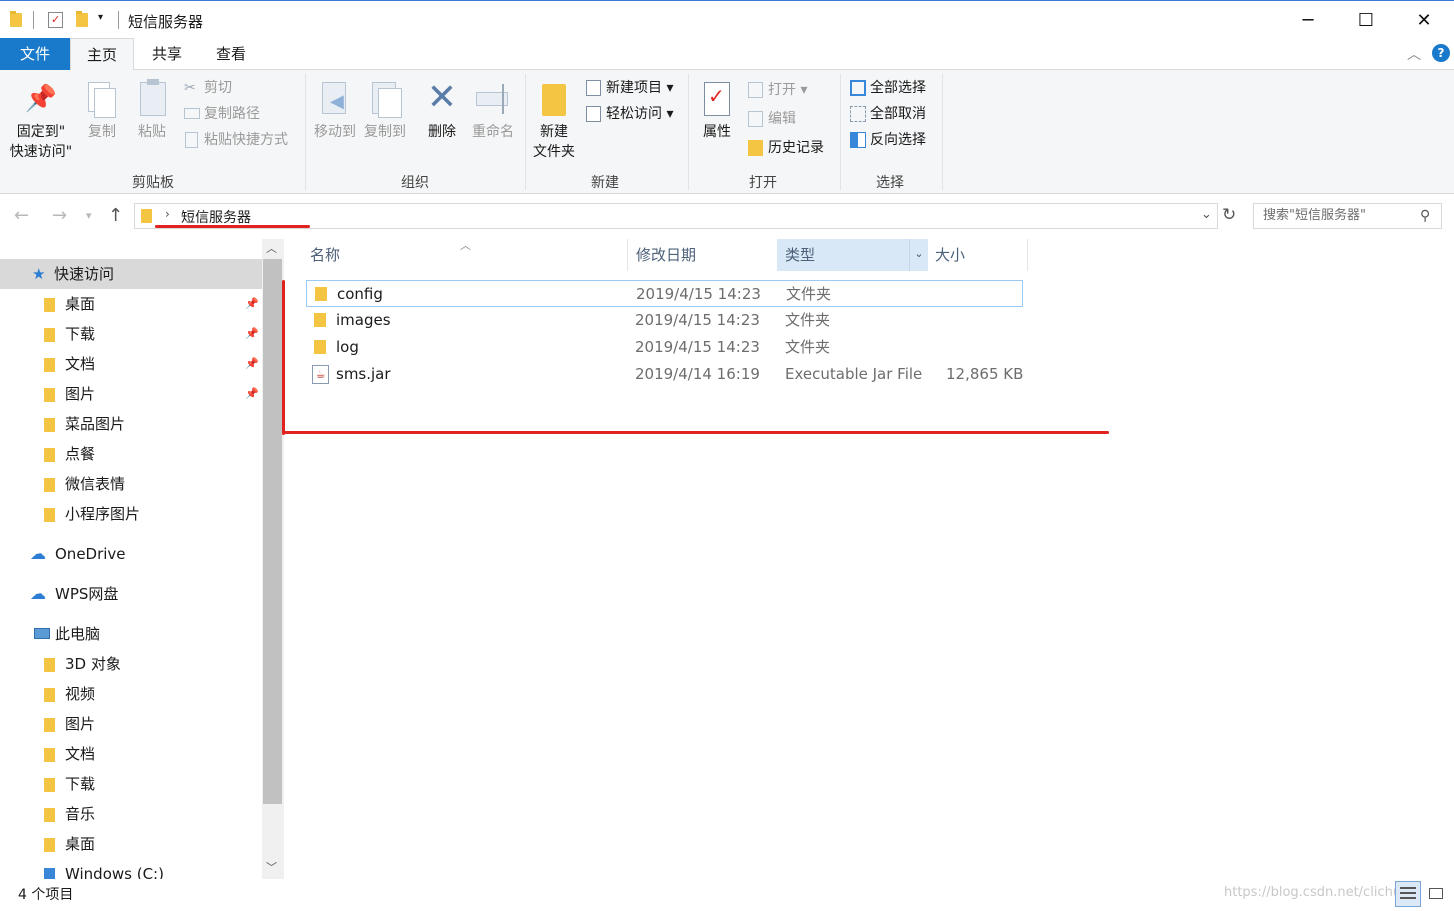 This screenshot has height=911, width=1454. I want to click on sidebar-item-quick-5: 点餐, so click(69, 454).